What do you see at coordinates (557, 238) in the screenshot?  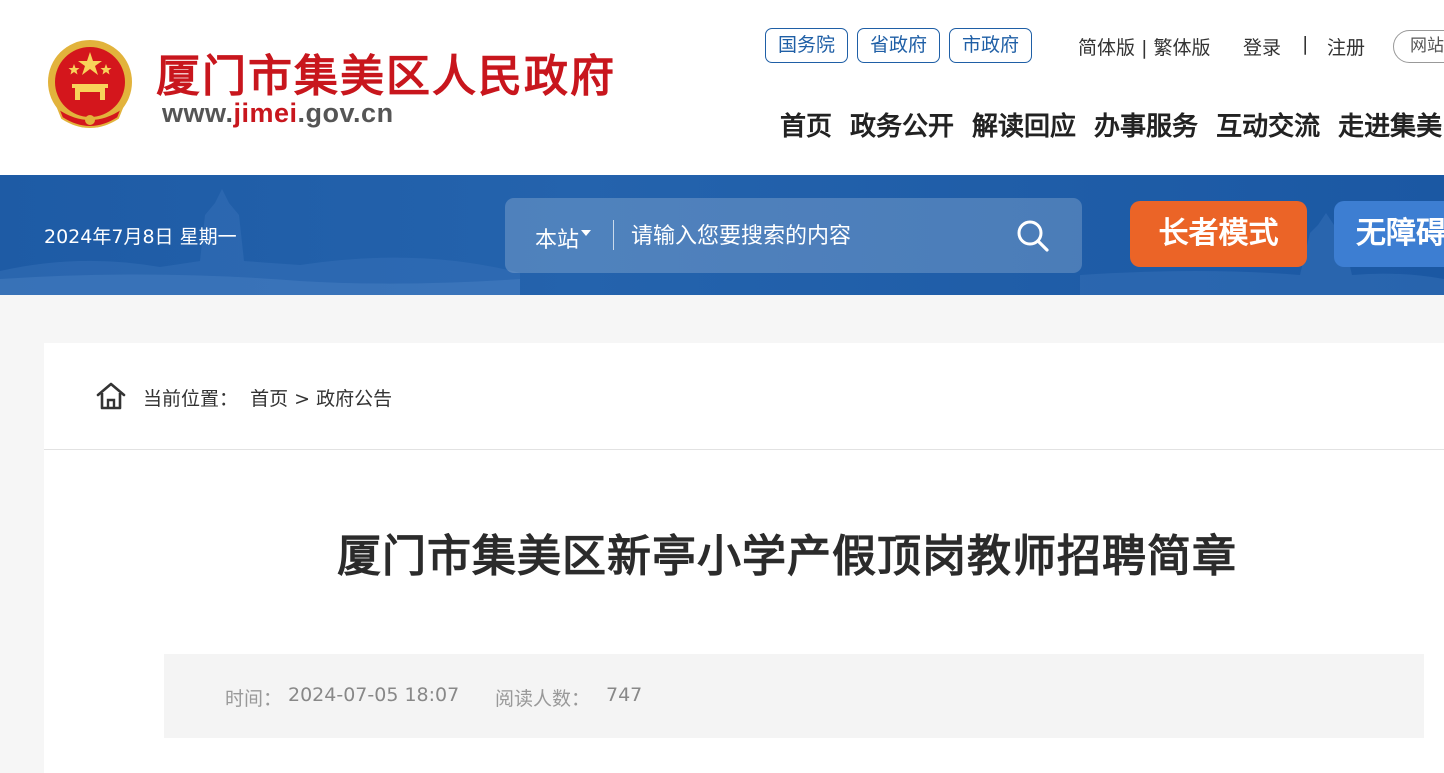 I see `search-scope-select: 本站` at bounding box center [557, 238].